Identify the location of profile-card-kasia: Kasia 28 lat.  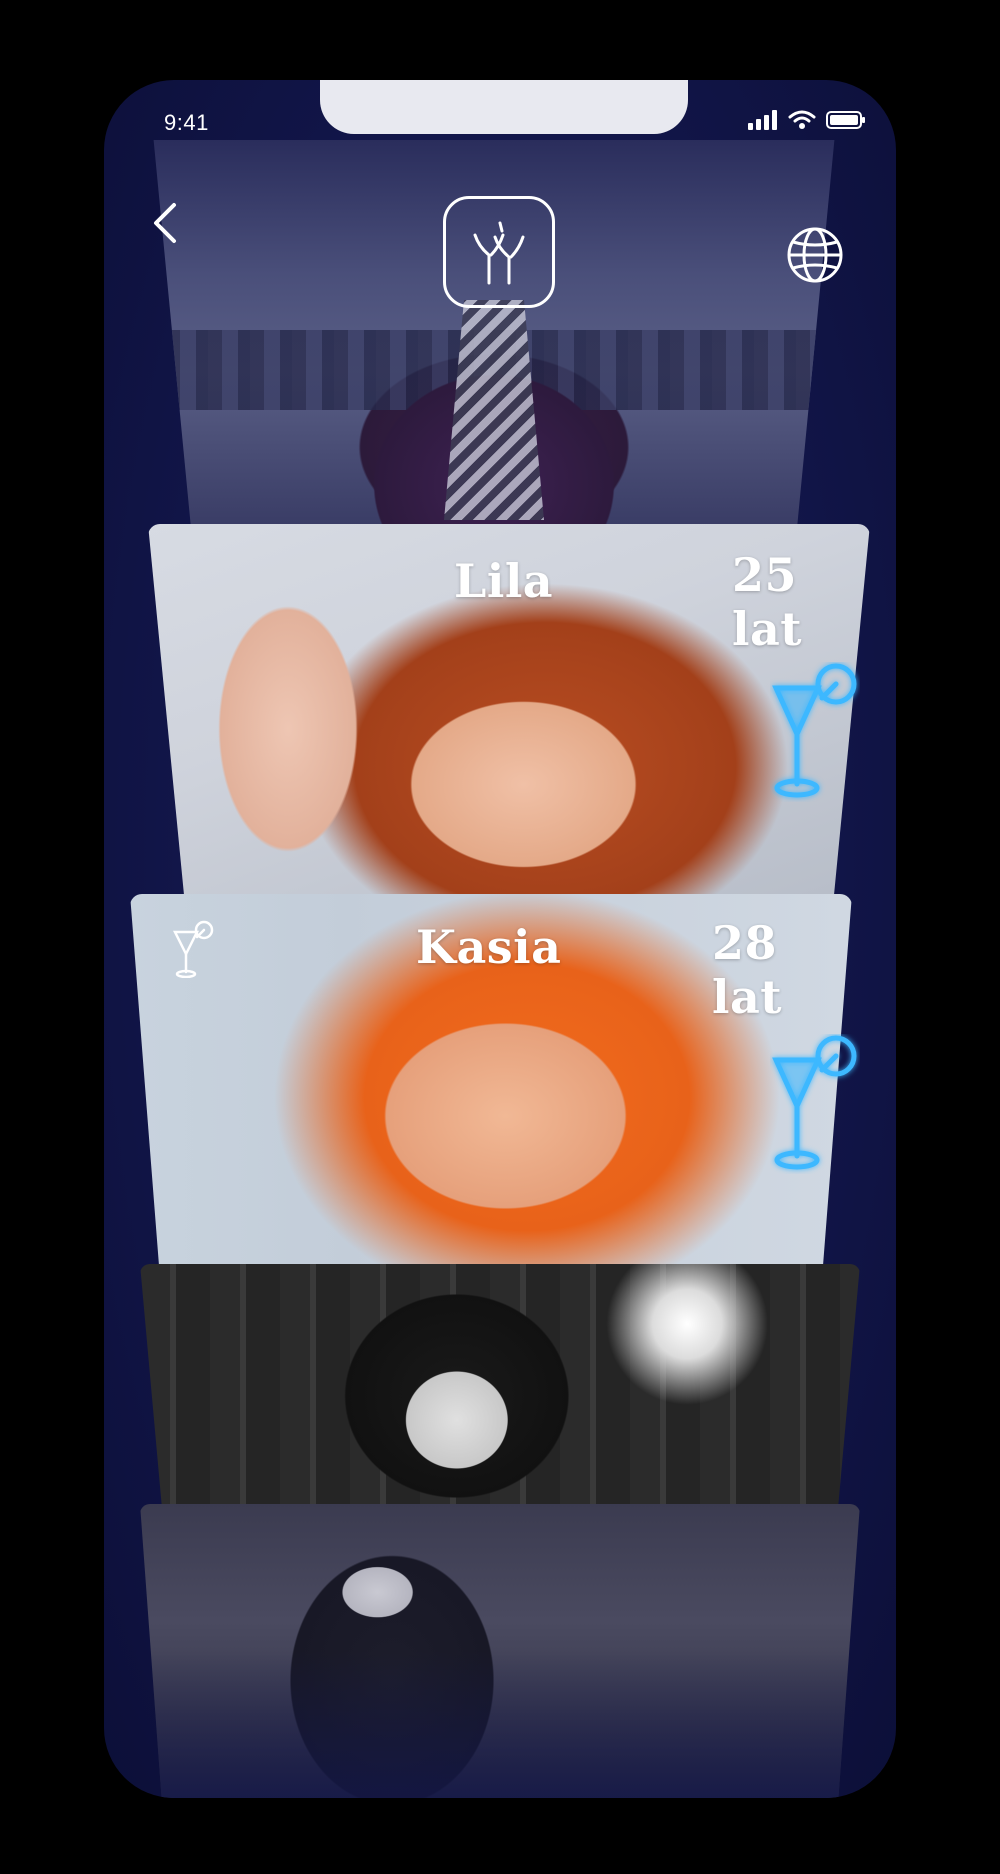
(491, 1079).